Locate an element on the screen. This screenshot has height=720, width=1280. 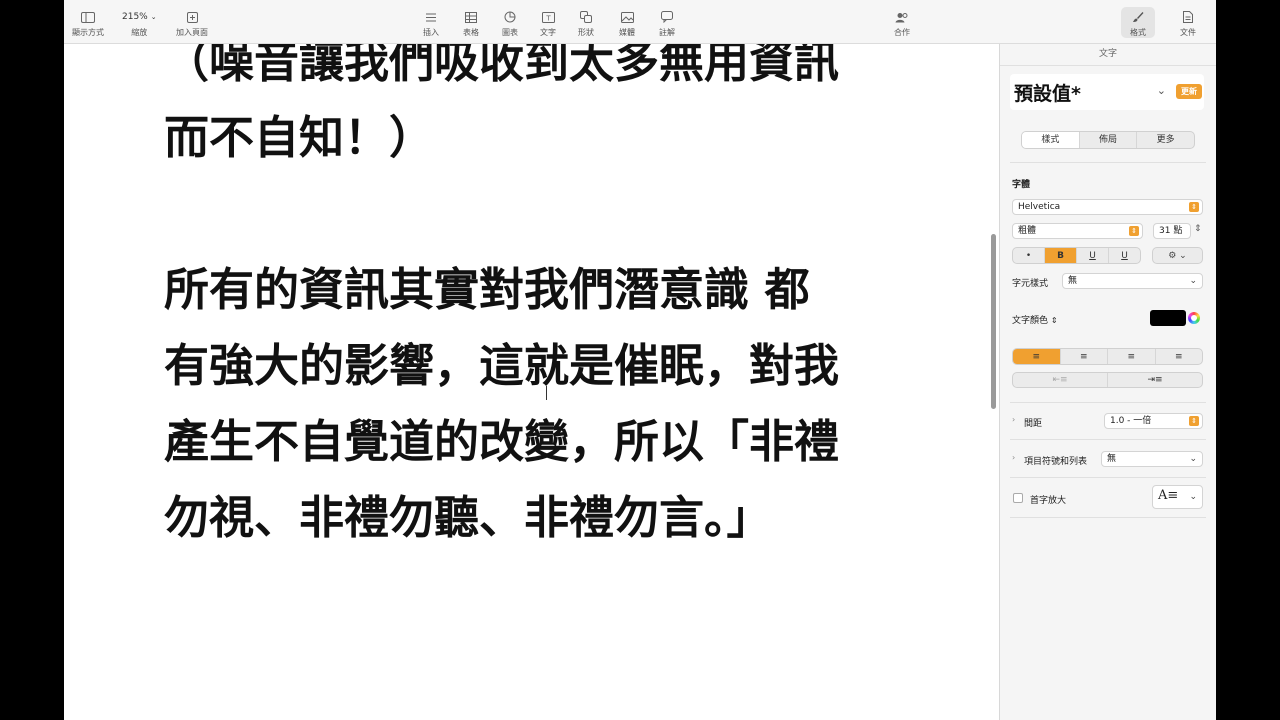
collaborate-button: 合作 is located at coordinates (902, 23).